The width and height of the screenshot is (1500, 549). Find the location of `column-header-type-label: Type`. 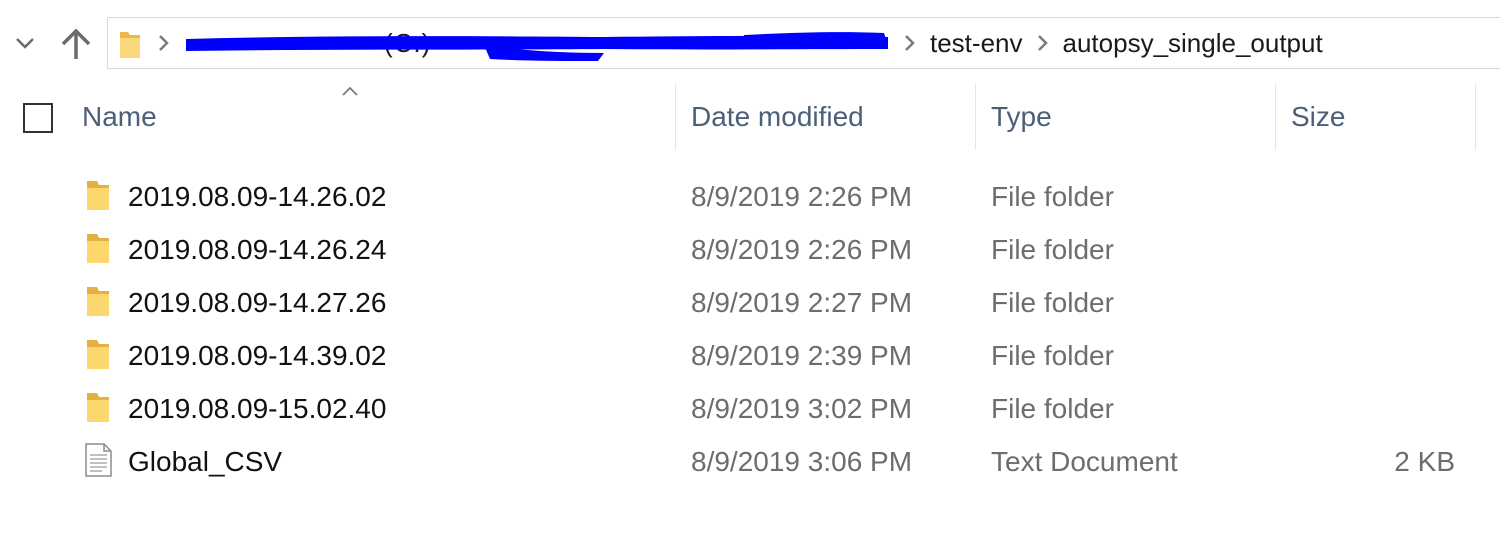

column-header-type-label: Type is located at coordinates (1021, 116).